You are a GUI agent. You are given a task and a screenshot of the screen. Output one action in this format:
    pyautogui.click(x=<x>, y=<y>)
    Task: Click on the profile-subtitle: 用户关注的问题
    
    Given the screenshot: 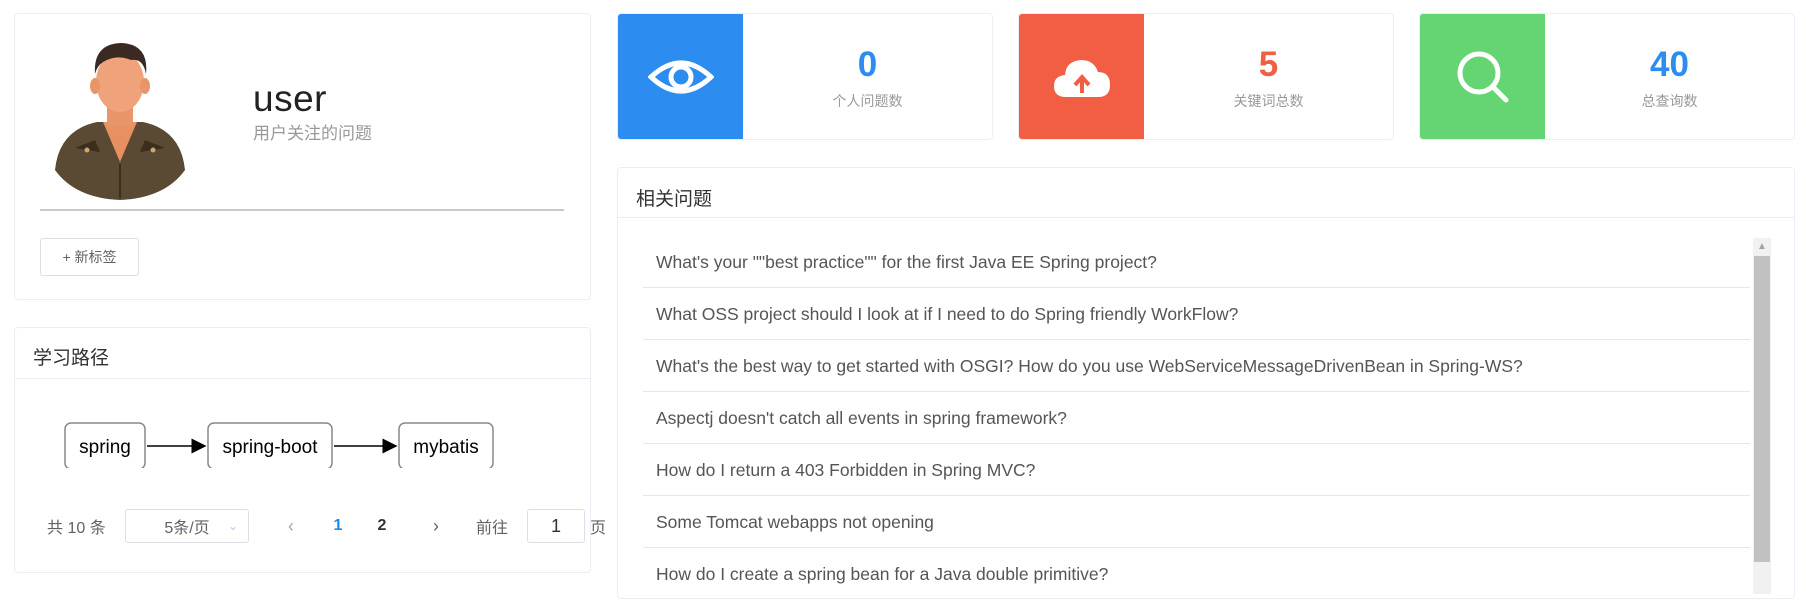 What is the action you would take?
    pyautogui.click(x=312, y=133)
    